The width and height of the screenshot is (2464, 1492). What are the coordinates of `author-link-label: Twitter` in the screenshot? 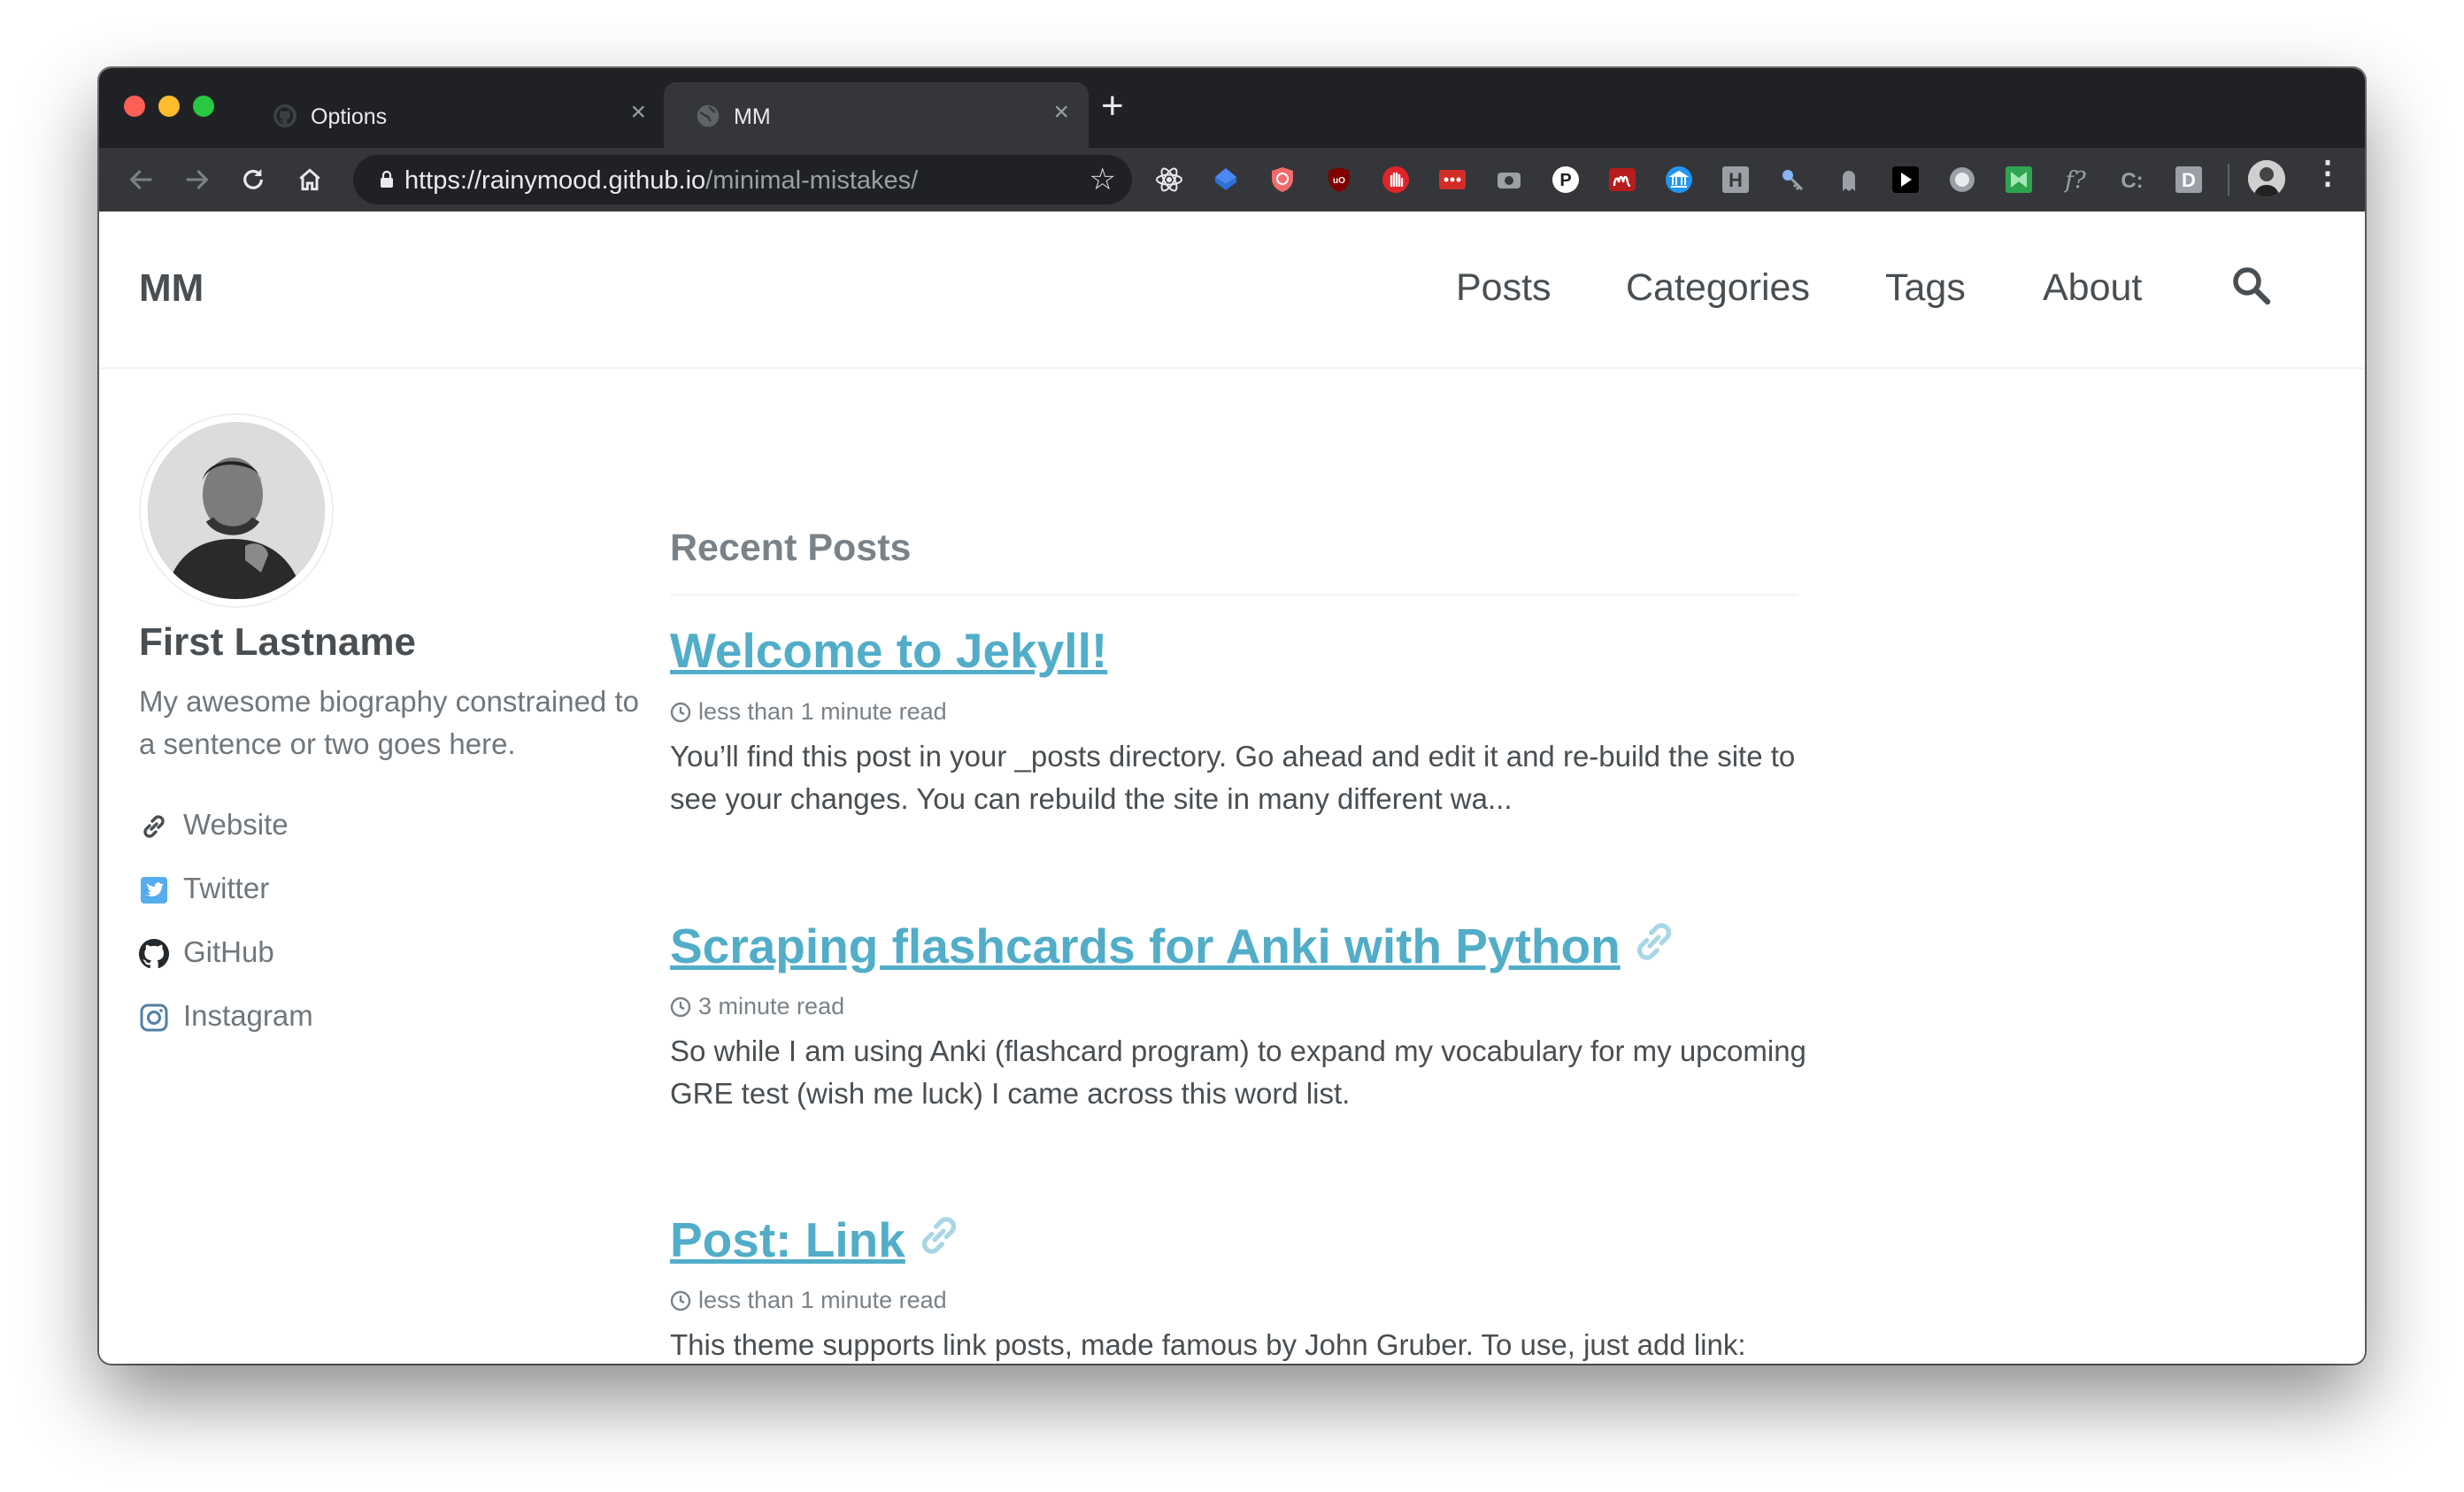 It's located at (226, 888).